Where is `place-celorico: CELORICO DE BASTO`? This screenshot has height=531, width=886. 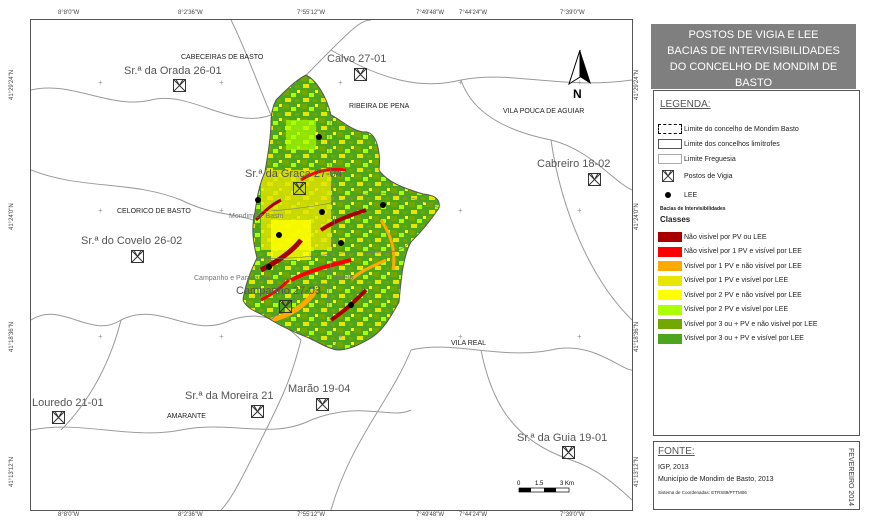
place-celorico: CELORICO DE BASTO is located at coordinates (154, 211).